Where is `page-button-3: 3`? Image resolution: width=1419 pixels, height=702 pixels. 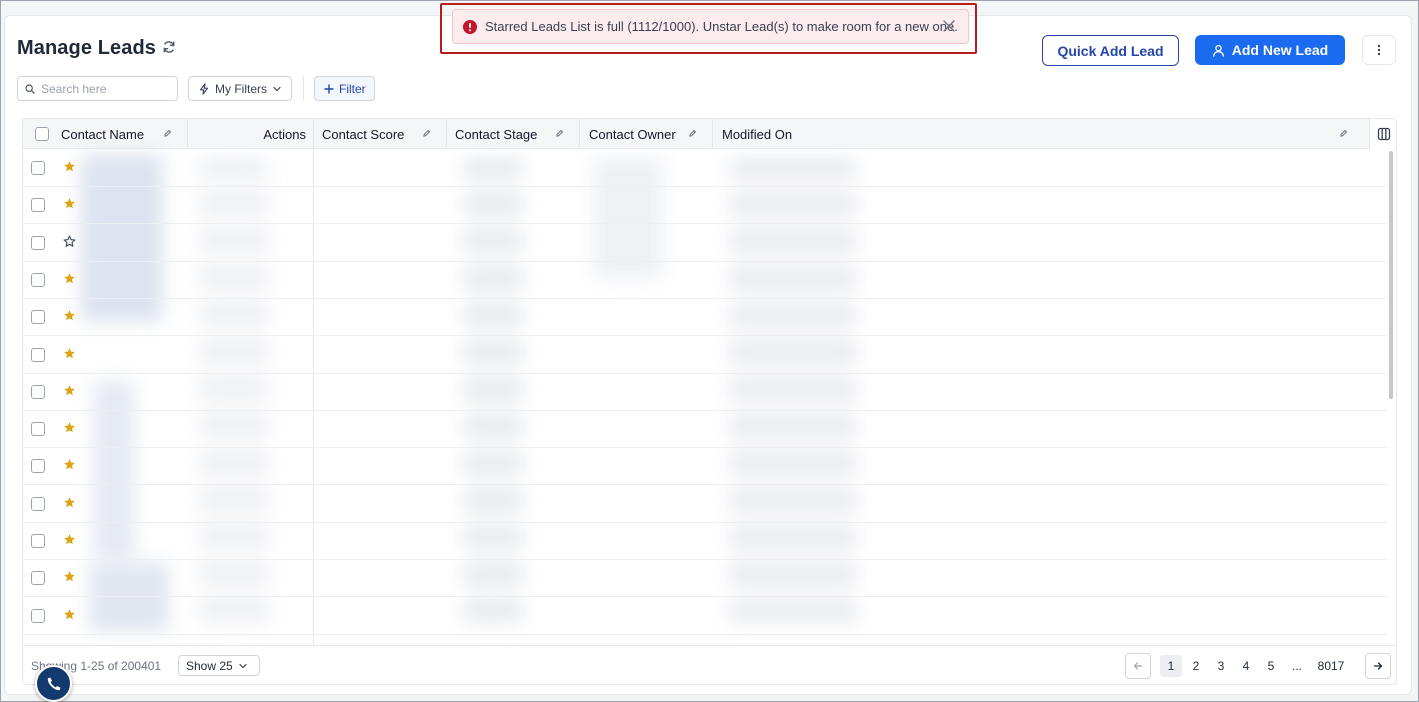 page-button-3: 3 is located at coordinates (1221, 666).